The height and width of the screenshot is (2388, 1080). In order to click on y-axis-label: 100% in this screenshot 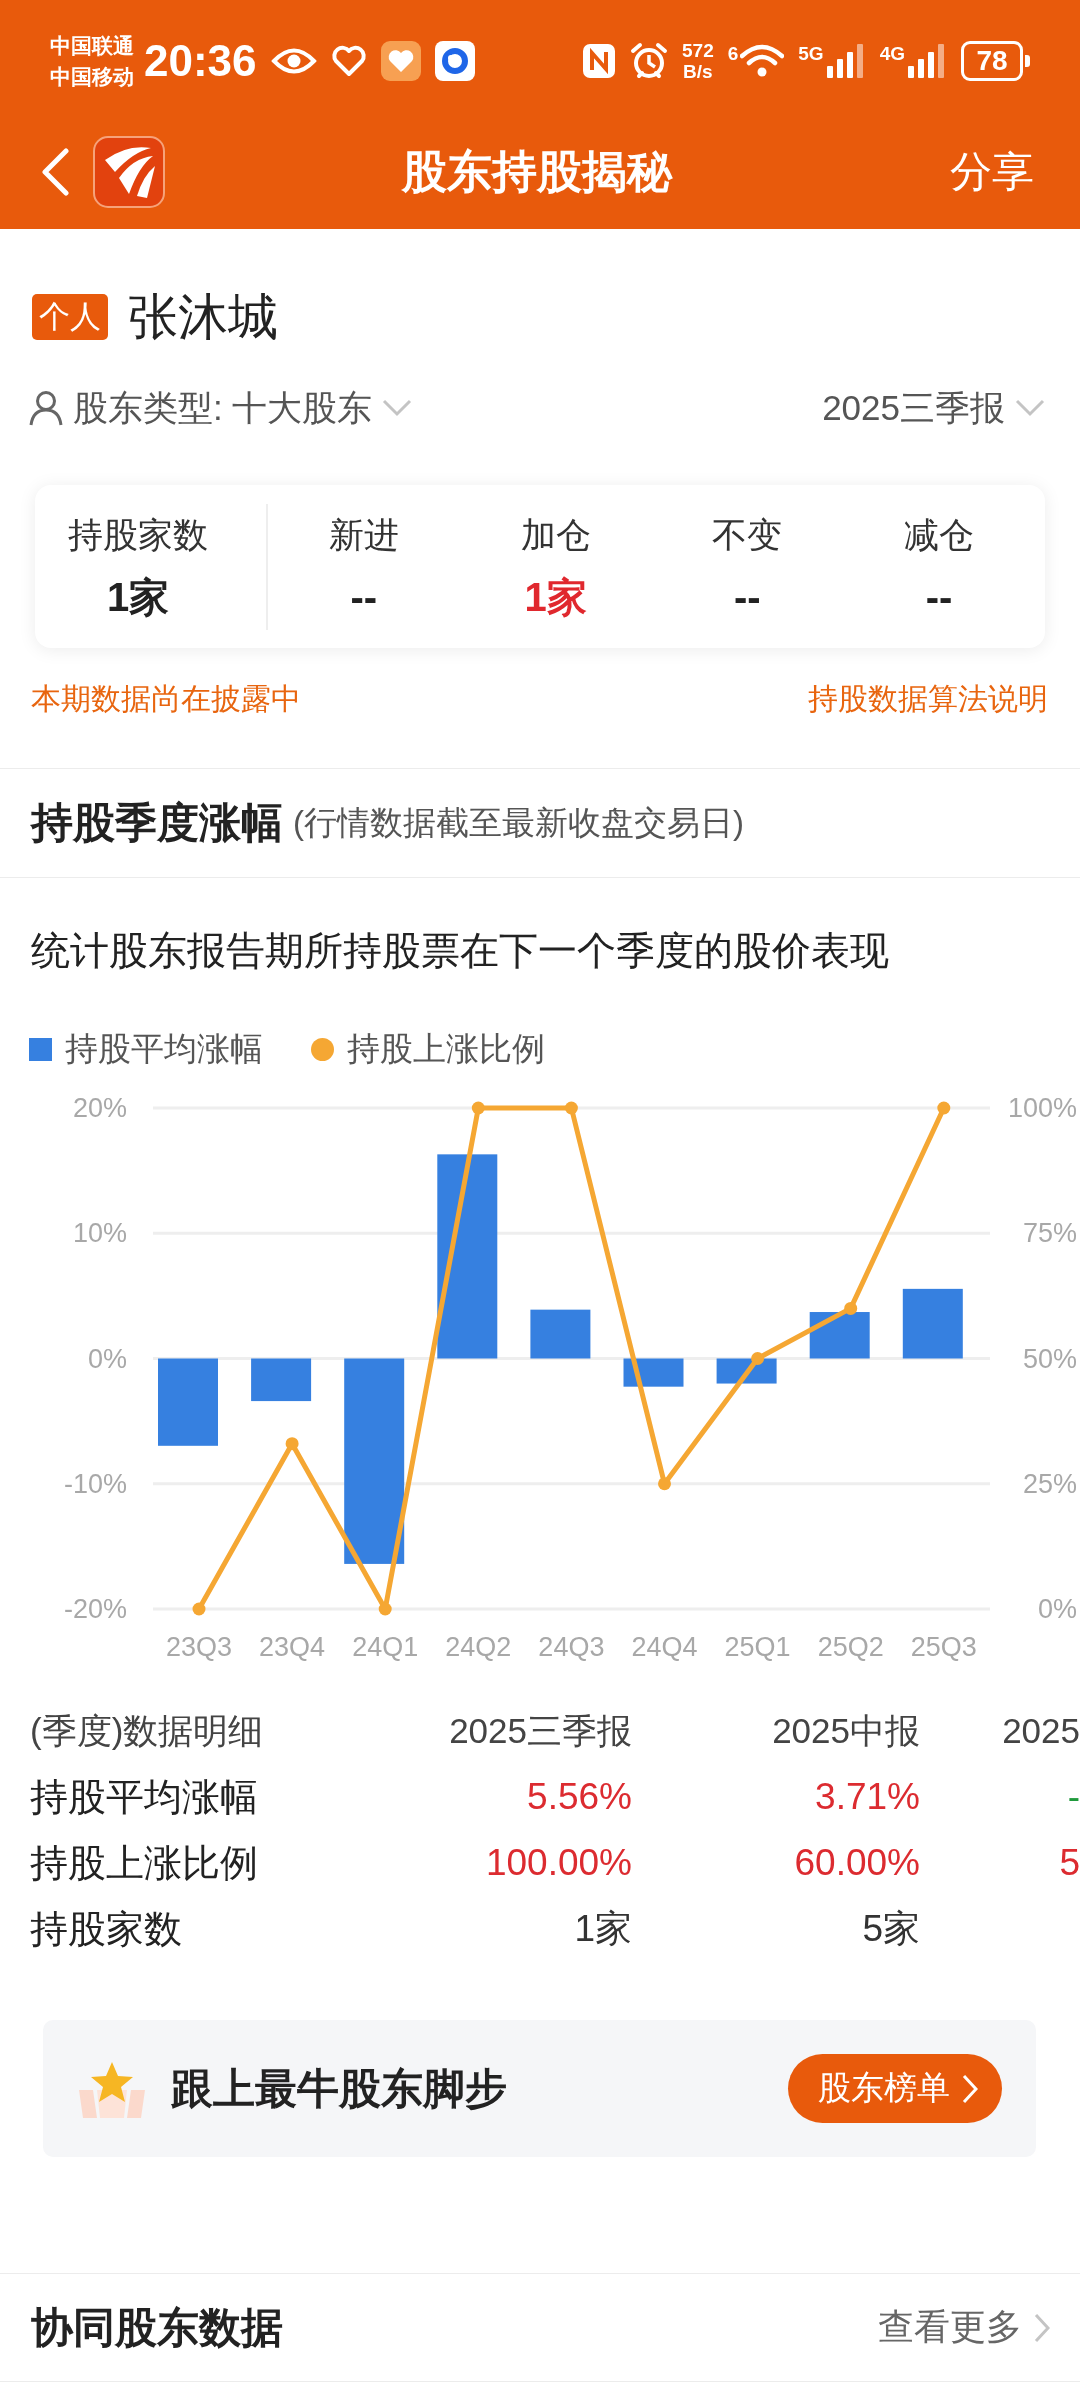, I will do `click(1042, 1108)`.